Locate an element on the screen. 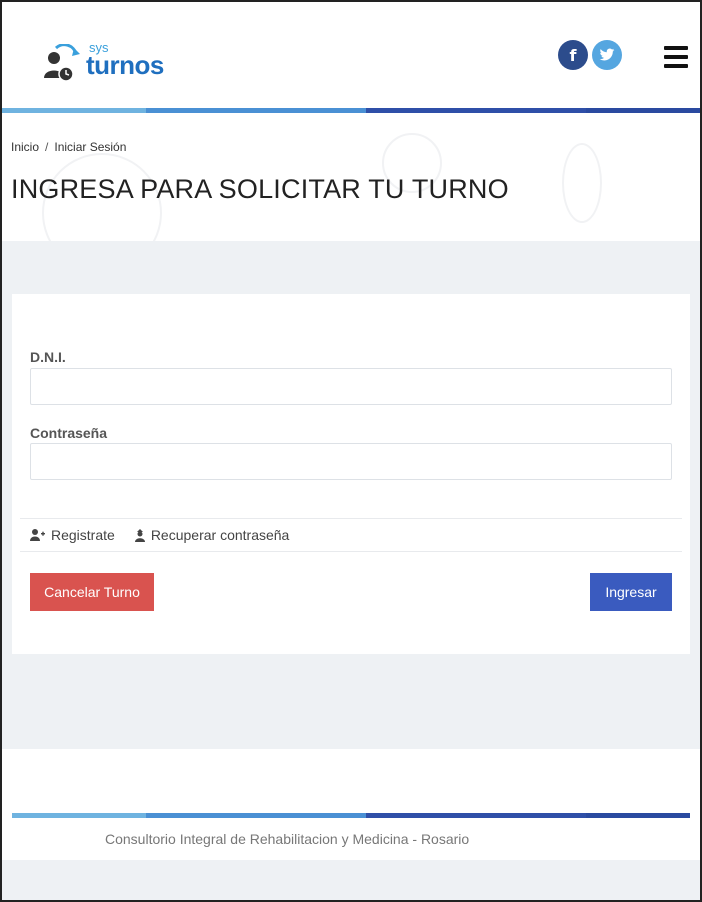 This screenshot has width=702, height=902. systurnos-logo: sys turnos is located at coordinates (107, 61).